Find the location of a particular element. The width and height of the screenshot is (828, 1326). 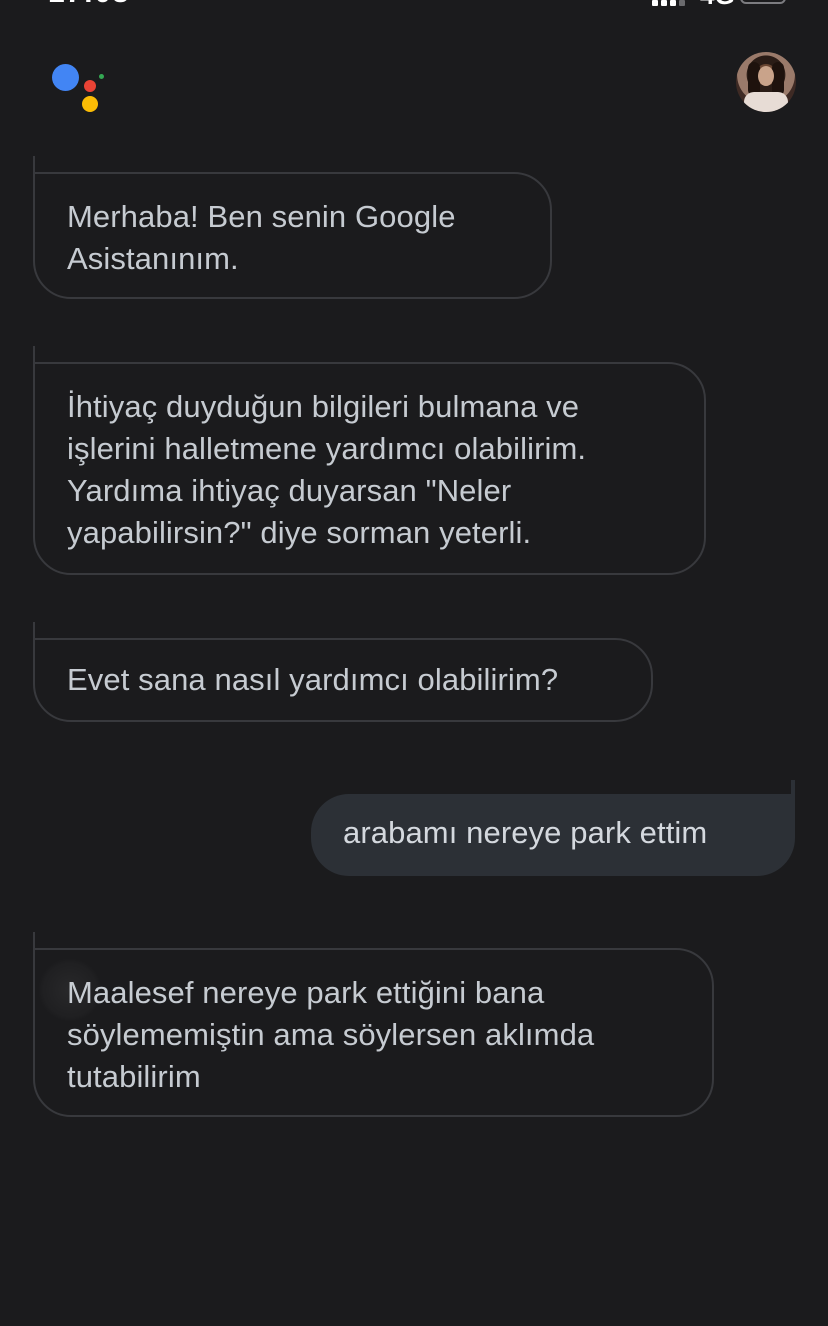

avatar is located at coordinates (766, 82).